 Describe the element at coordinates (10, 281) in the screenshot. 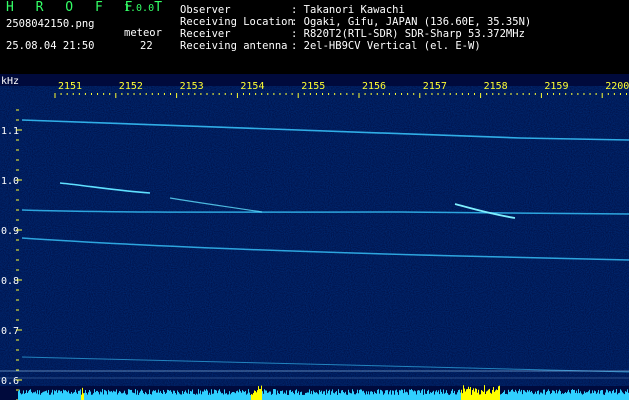

I see `frequency-tick-label: 0.8` at that location.